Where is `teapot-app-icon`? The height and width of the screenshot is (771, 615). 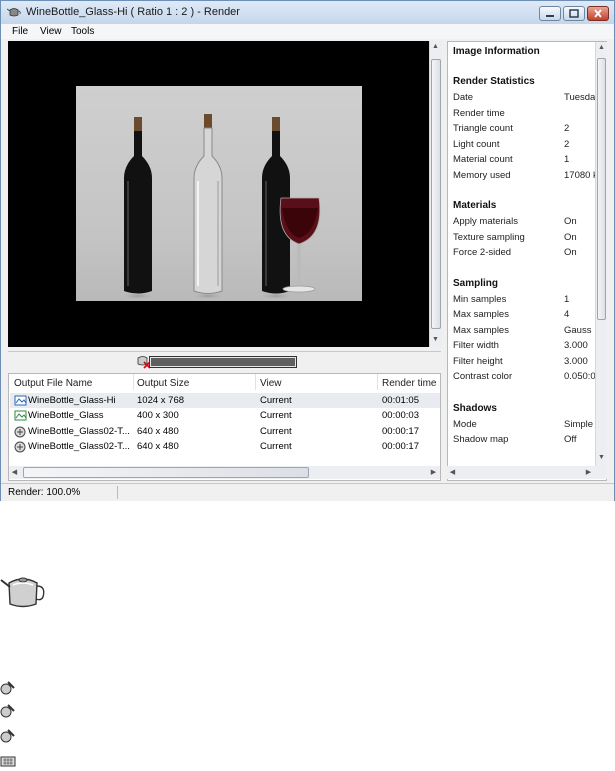 teapot-app-icon is located at coordinates (14, 12).